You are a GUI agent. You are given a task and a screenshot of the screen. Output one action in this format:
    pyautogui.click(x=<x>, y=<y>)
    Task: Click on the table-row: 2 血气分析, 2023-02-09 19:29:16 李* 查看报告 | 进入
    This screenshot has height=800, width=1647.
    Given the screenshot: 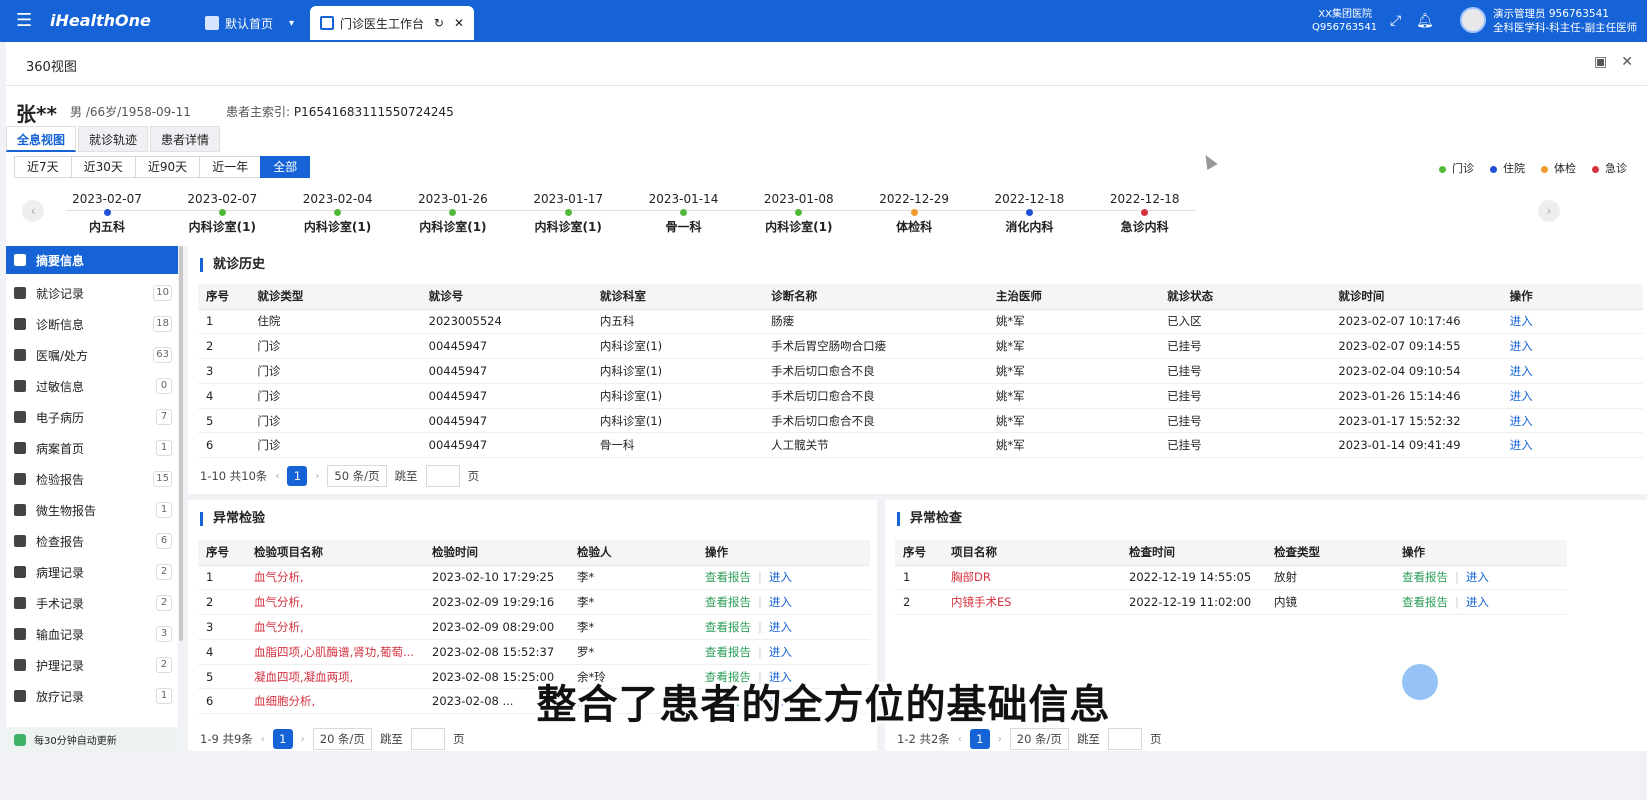 What is the action you would take?
    pyautogui.click(x=534, y=602)
    